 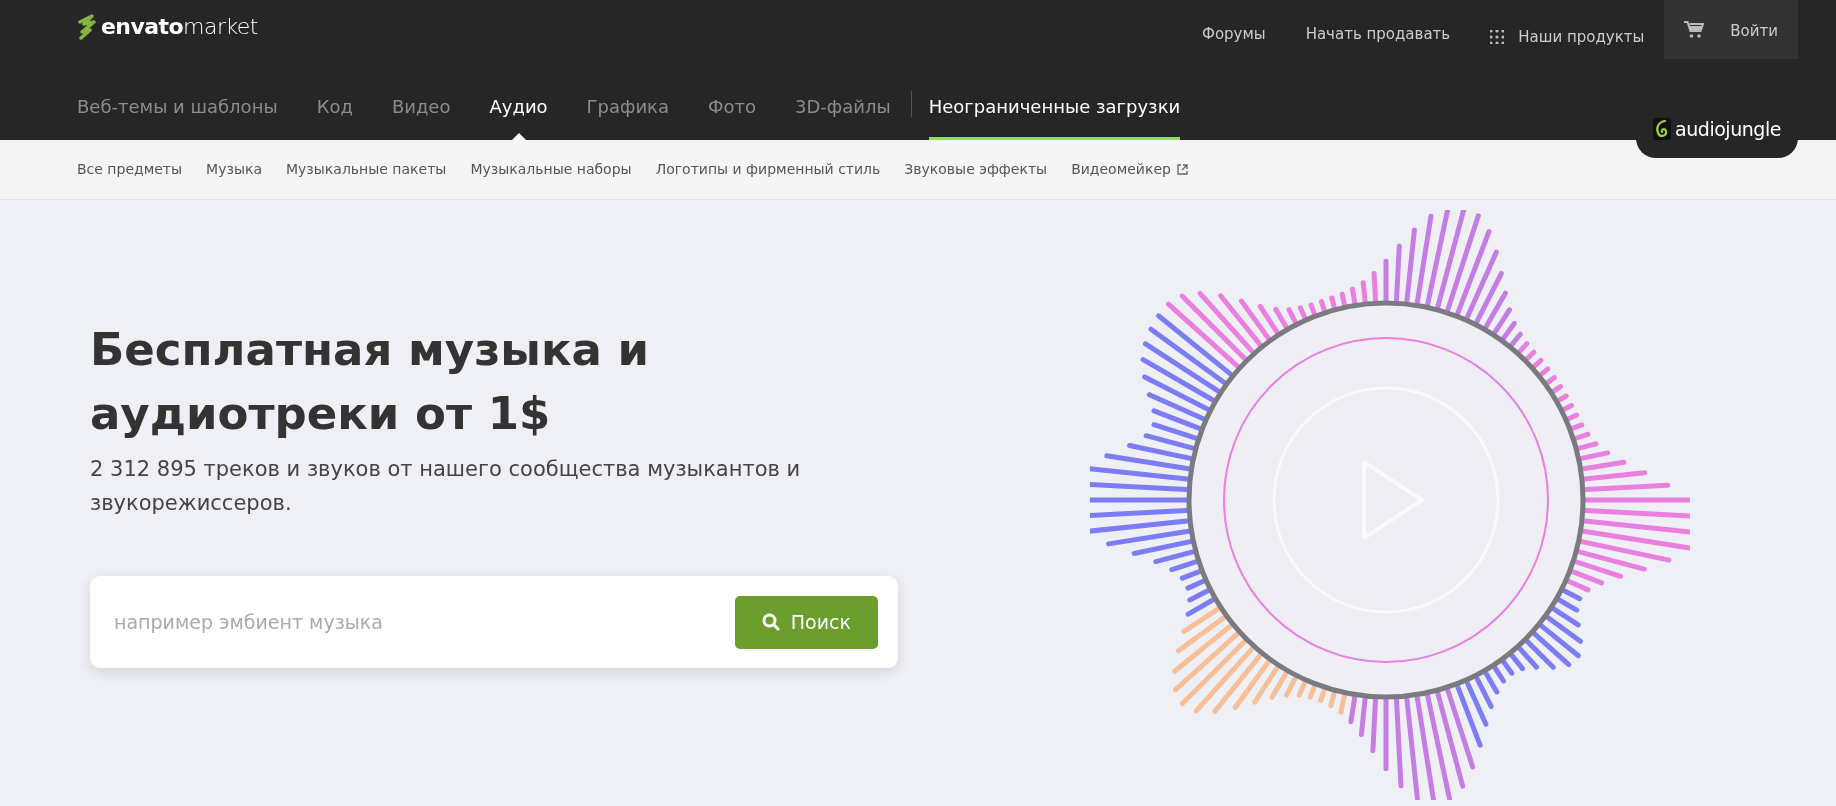 I want to click on hero-subtitle: 2 312 895 треков и звуков от нашего сообщества музыкантов и звукорежиссеров., so click(x=446, y=486).